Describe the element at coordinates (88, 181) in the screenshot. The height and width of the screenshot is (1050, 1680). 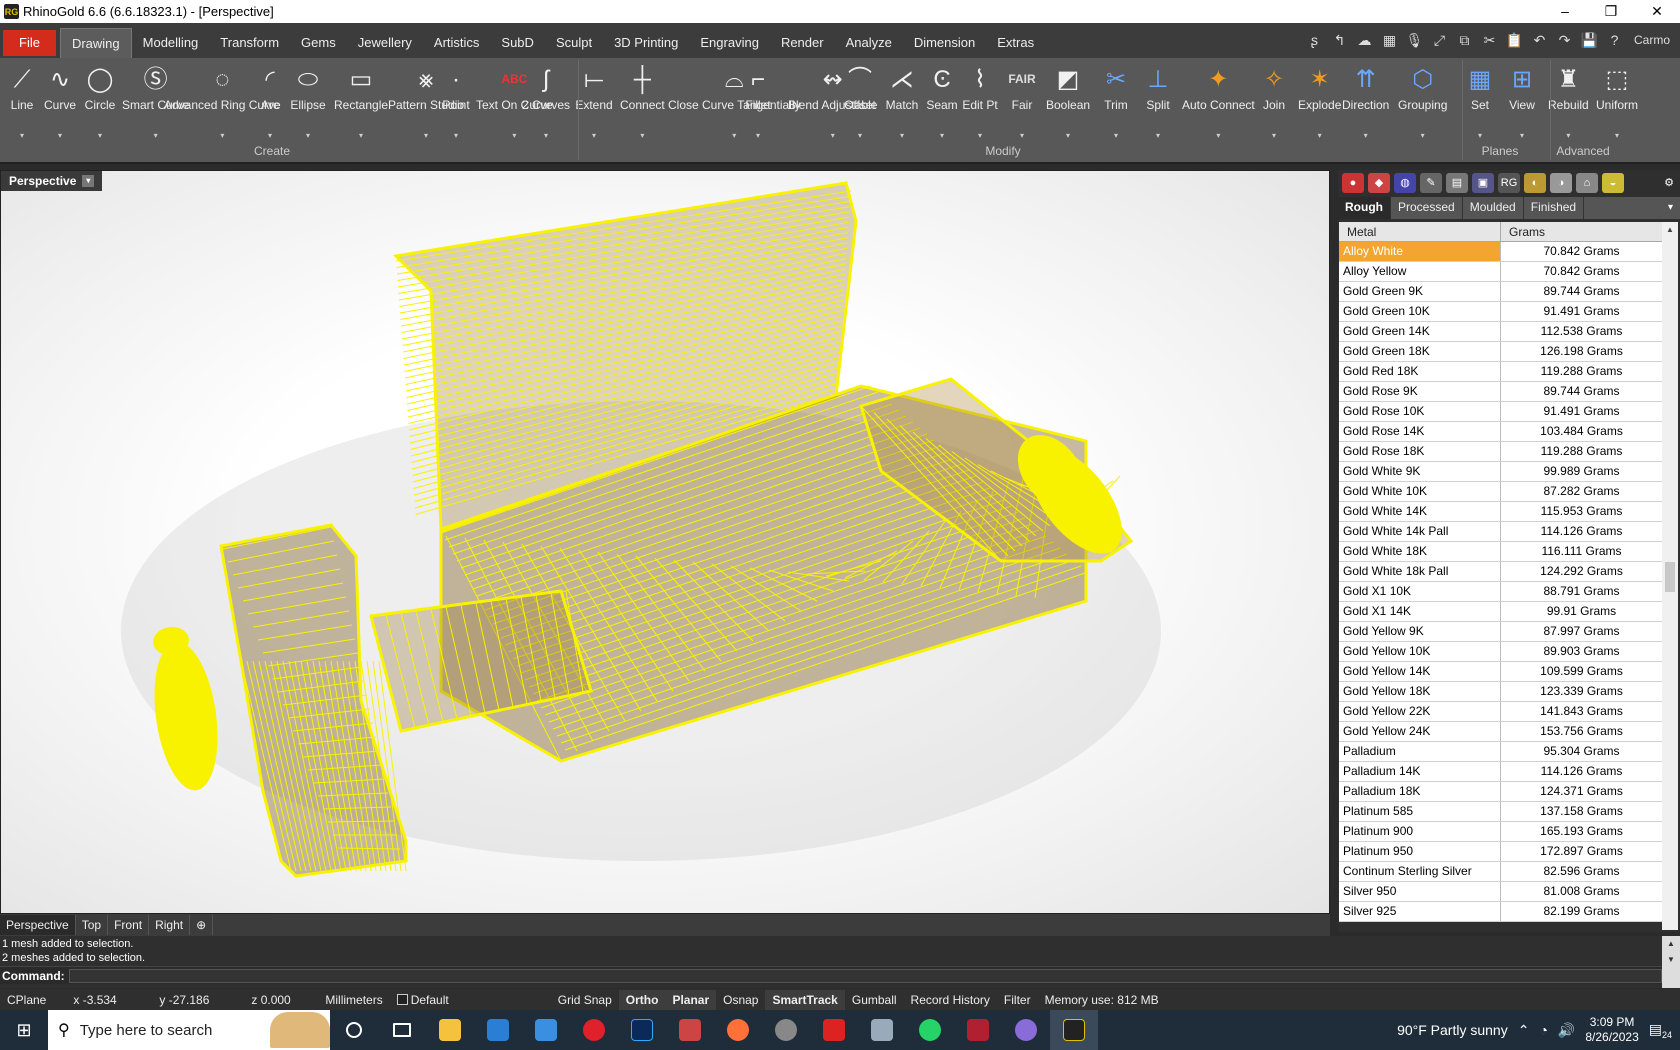
I see `viewport-menu-icon: ▾` at that location.